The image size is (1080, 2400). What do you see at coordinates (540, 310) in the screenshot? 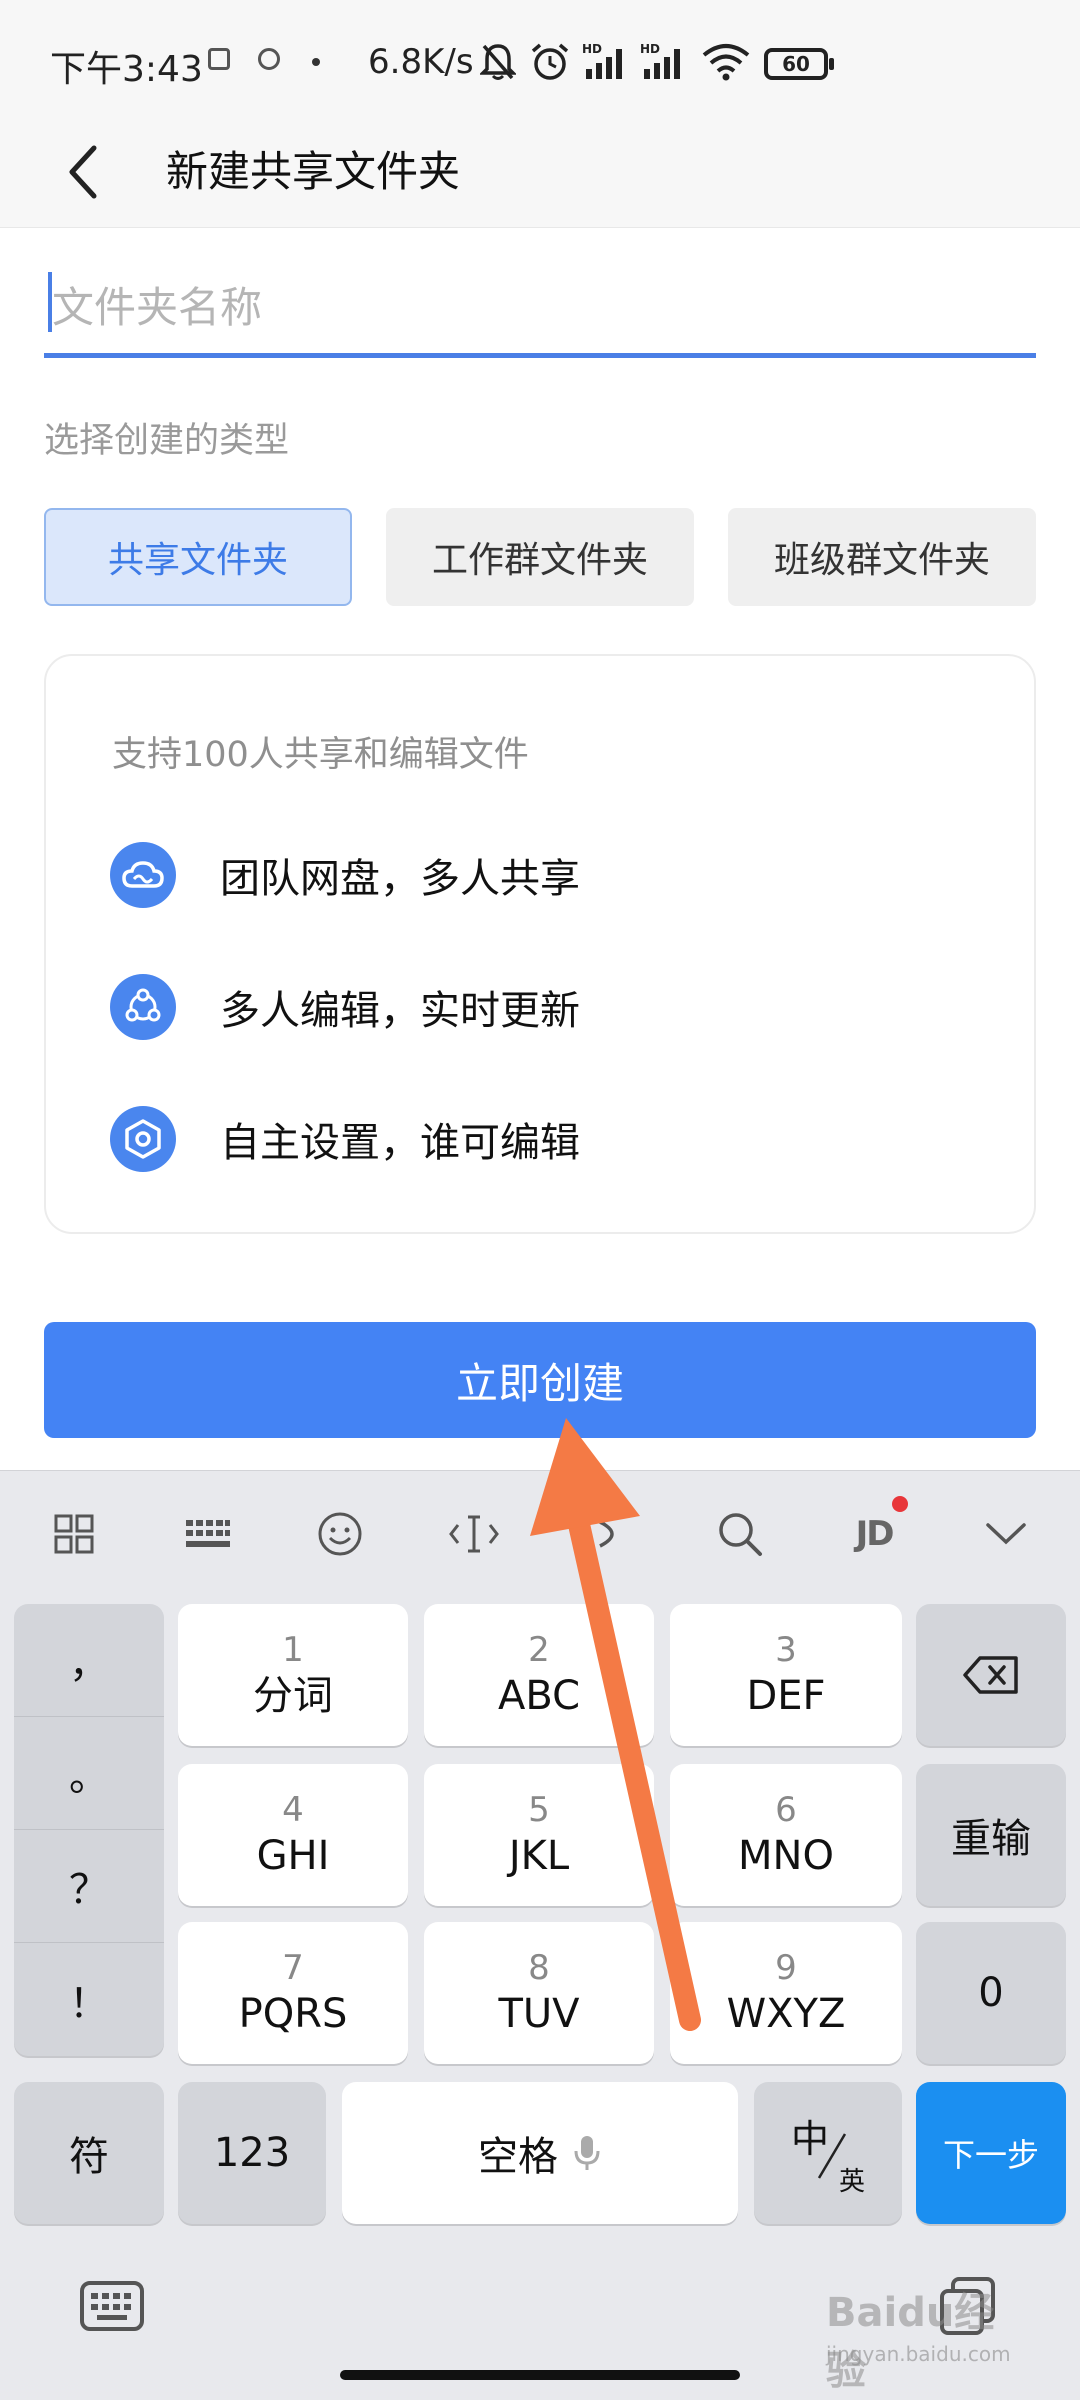
I see `folder-name-input` at bounding box center [540, 310].